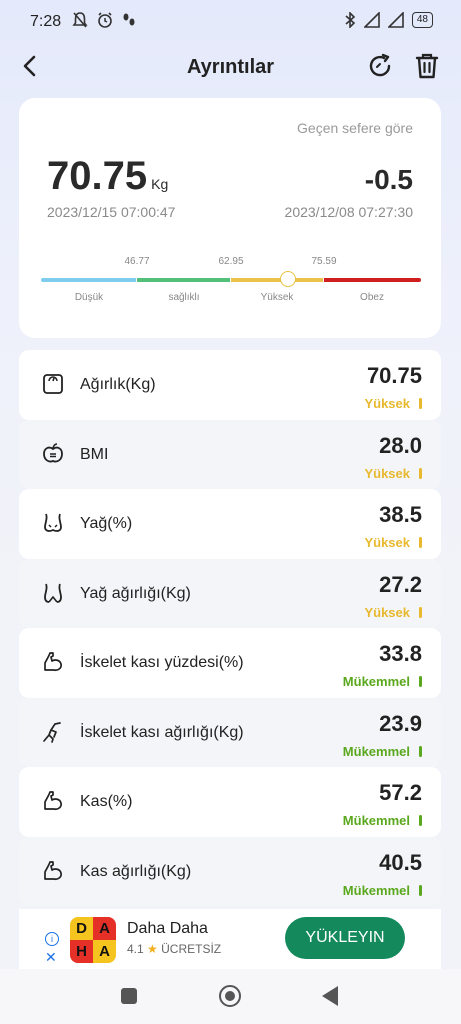 The image size is (461, 1024). I want to click on metric-row-skeletal-muscle-weight: İskelet kası ağırlığı(Kg) 23.9 Mükemmel, so click(230, 732).